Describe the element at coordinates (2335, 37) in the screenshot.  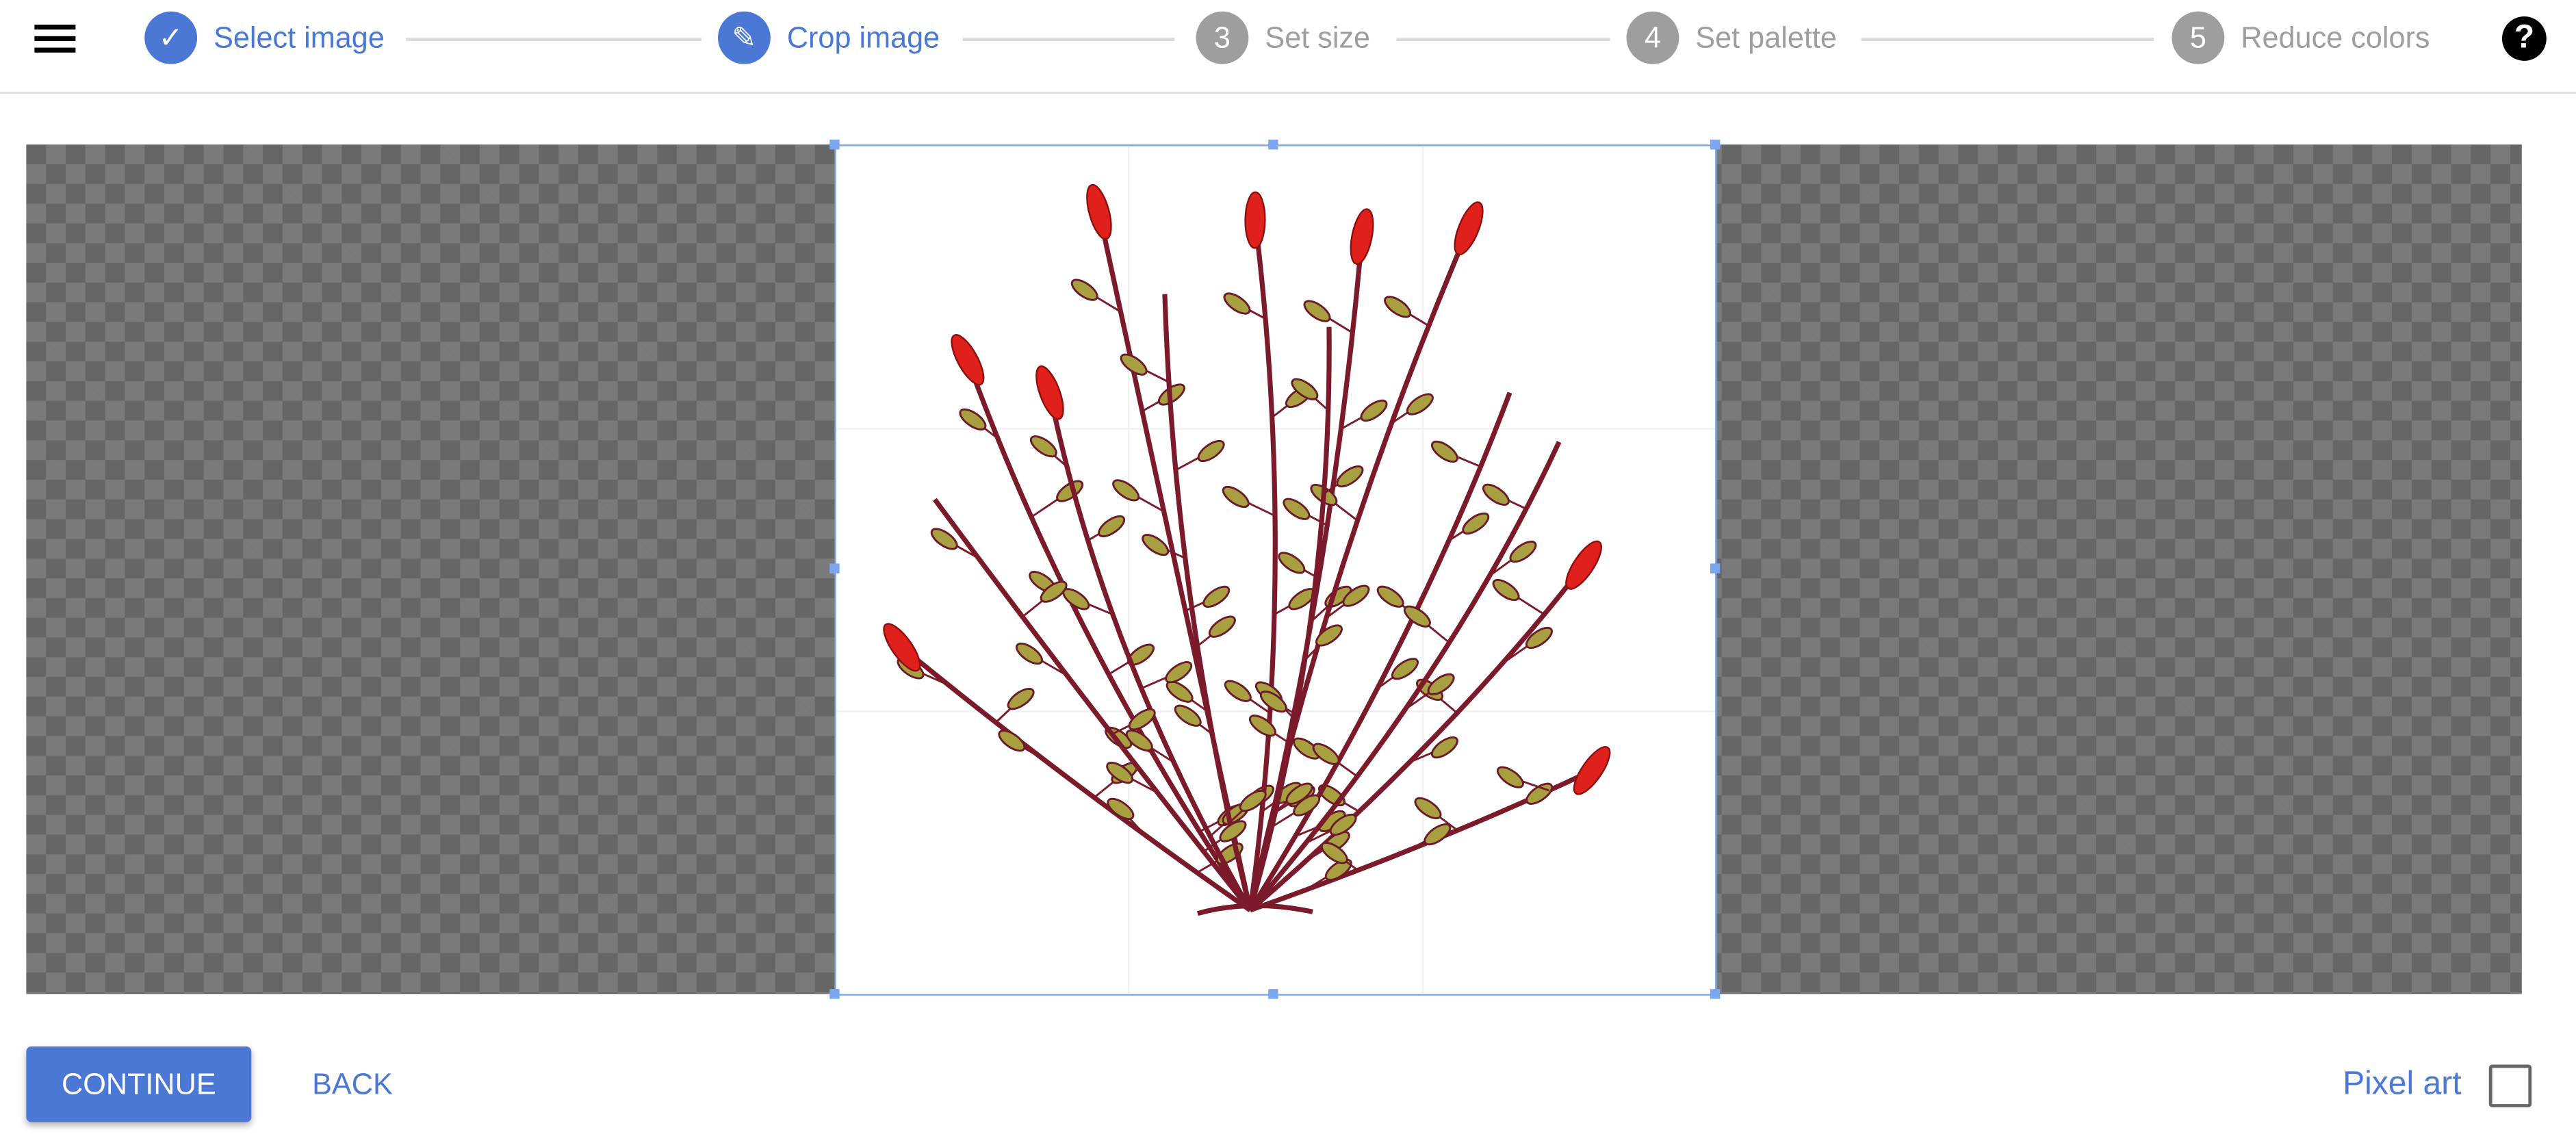
I see `step-label: Reduce colors` at that location.